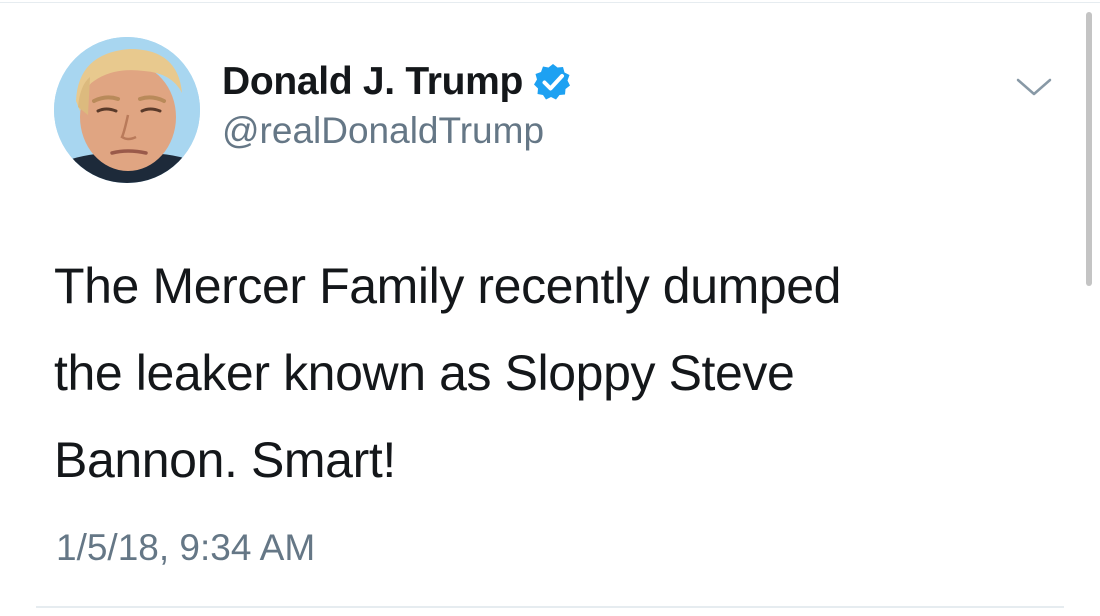 The width and height of the screenshot is (1100, 616). Describe the element at coordinates (1034, 87) in the screenshot. I see `chevron-down-icon` at that location.